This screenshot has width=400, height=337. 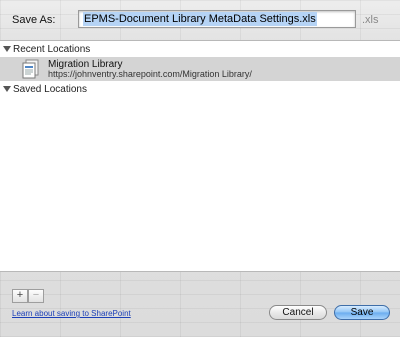 What do you see at coordinates (20, 296) in the screenshot?
I see `add-location-button: +` at bounding box center [20, 296].